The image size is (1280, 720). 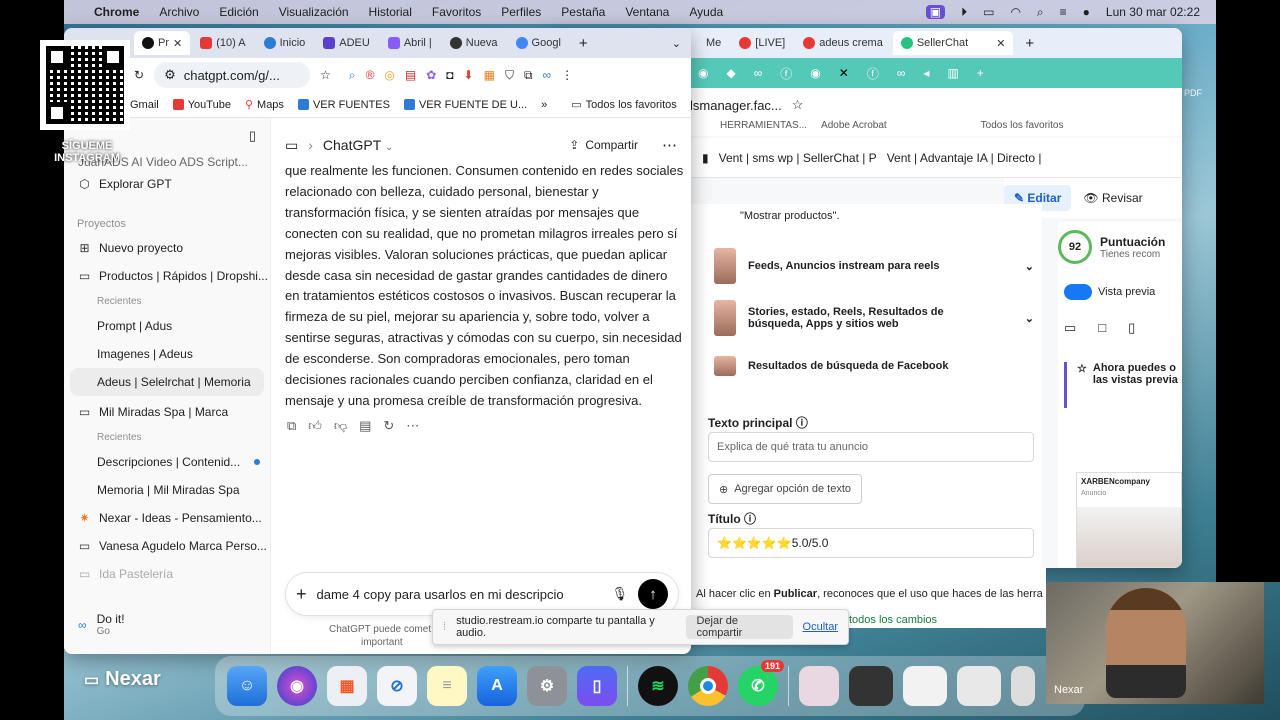 What do you see at coordinates (412, 426) in the screenshot?
I see `more-icon: ⋯` at bounding box center [412, 426].